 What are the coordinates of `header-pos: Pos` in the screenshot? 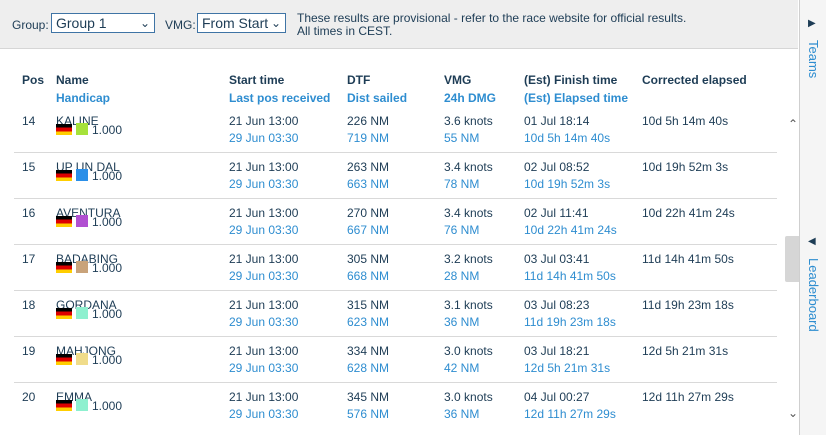 It's located at (33, 80).